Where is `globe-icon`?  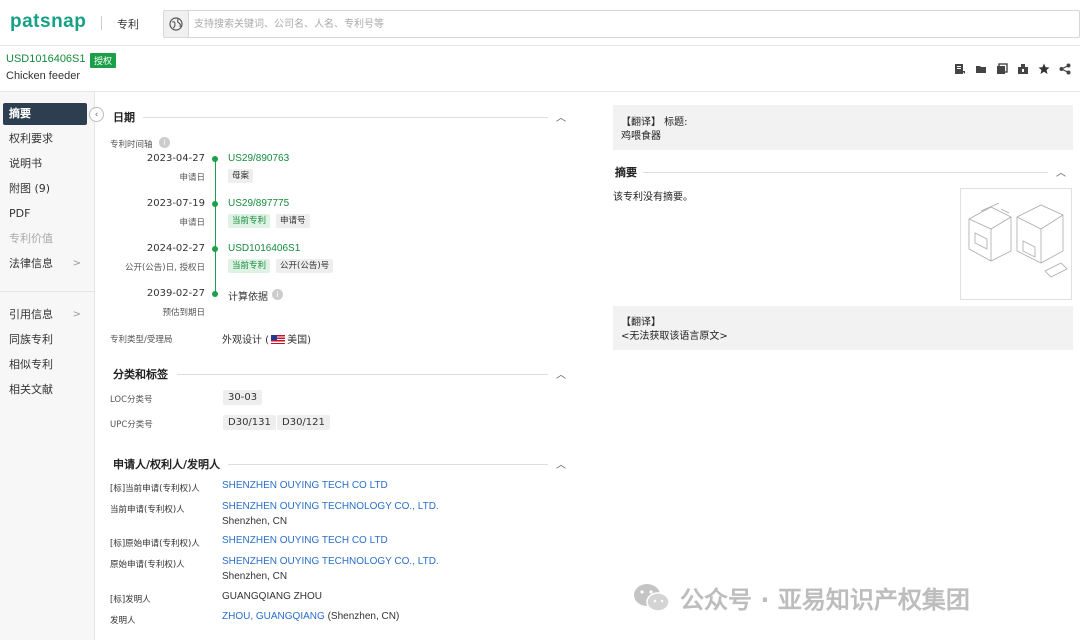 globe-icon is located at coordinates (176, 24).